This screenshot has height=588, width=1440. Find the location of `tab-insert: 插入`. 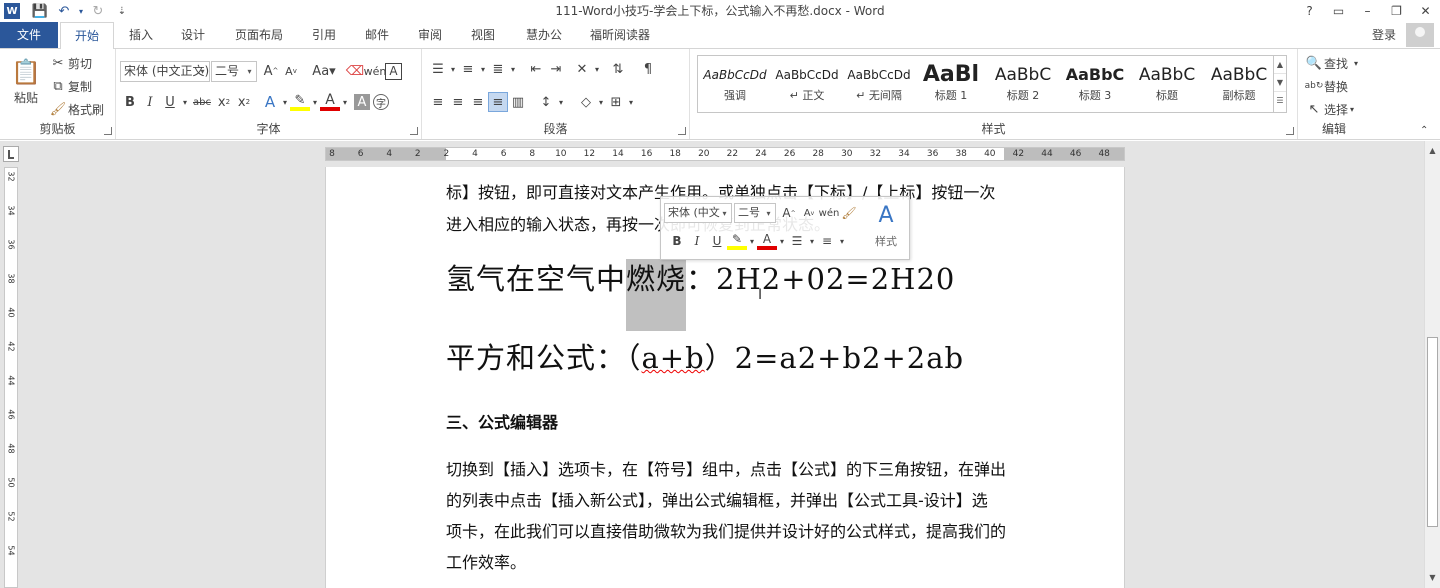

tab-insert: 插入 is located at coordinates (141, 35).